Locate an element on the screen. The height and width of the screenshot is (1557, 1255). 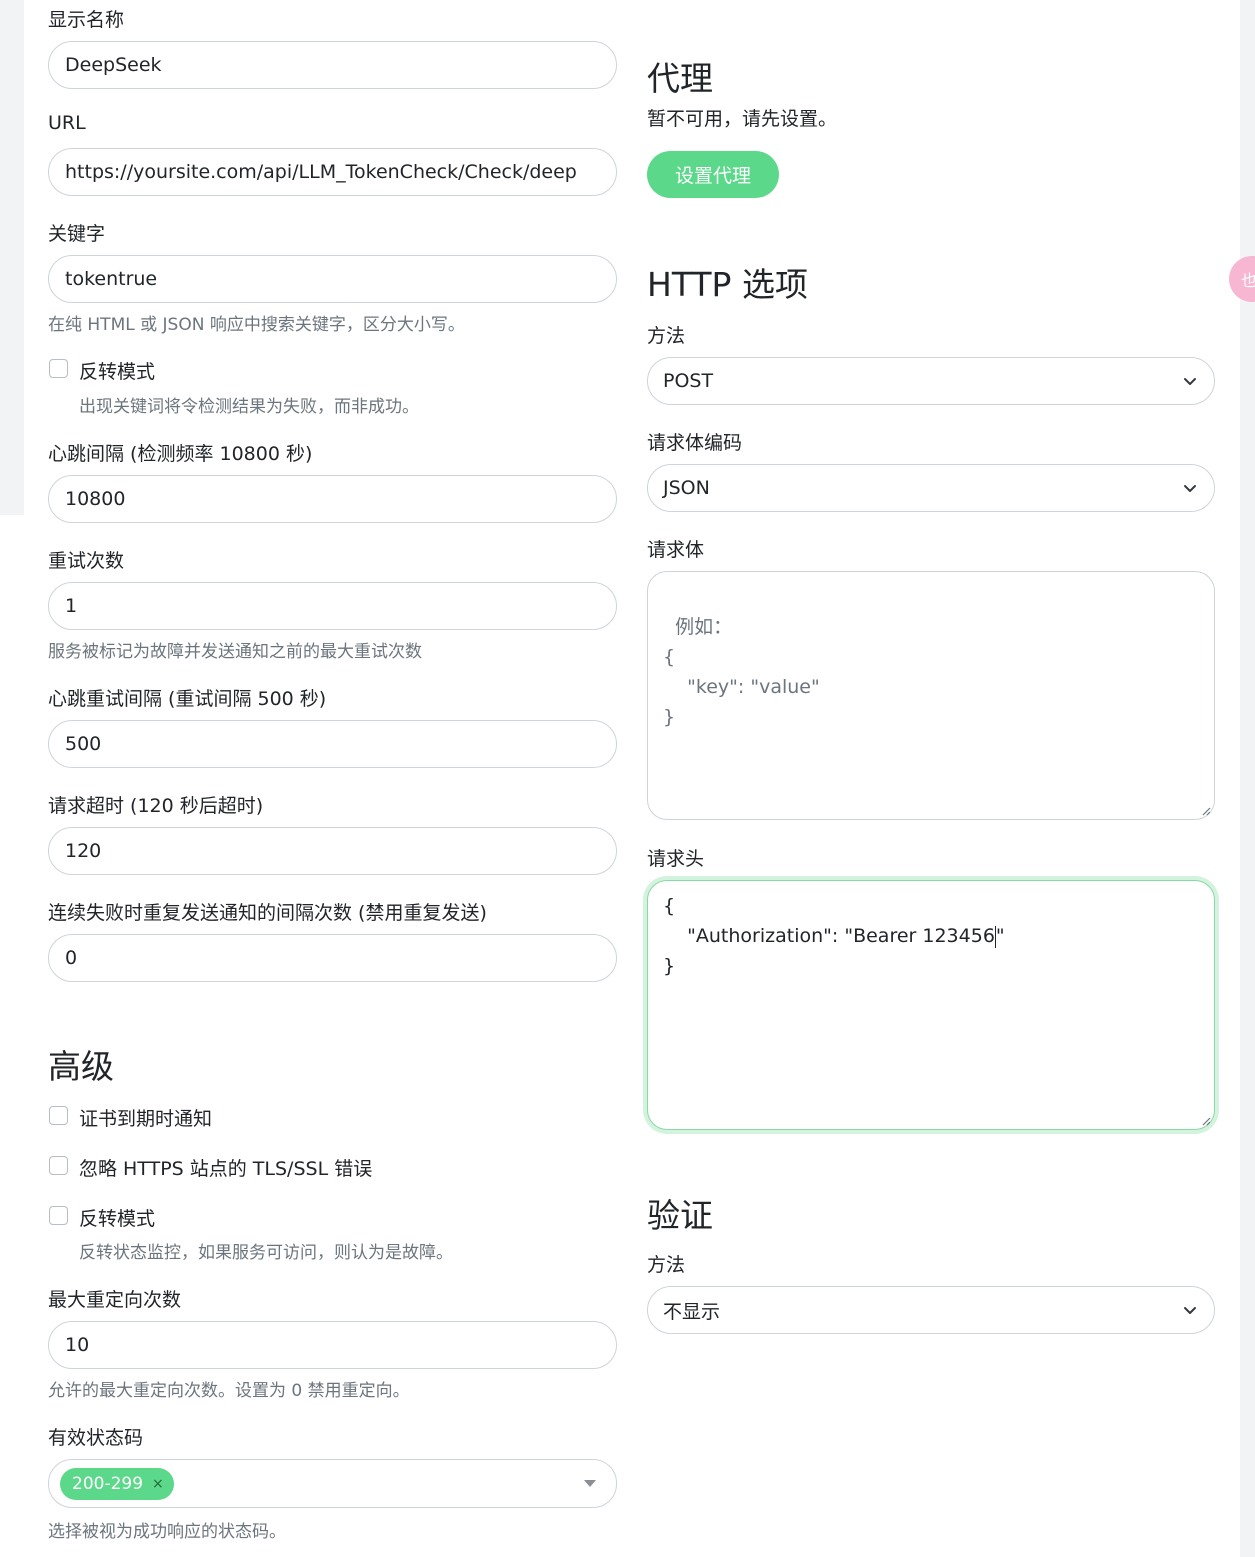
request-body-textarea: 例如： { "key": "value" } is located at coordinates (931, 695).